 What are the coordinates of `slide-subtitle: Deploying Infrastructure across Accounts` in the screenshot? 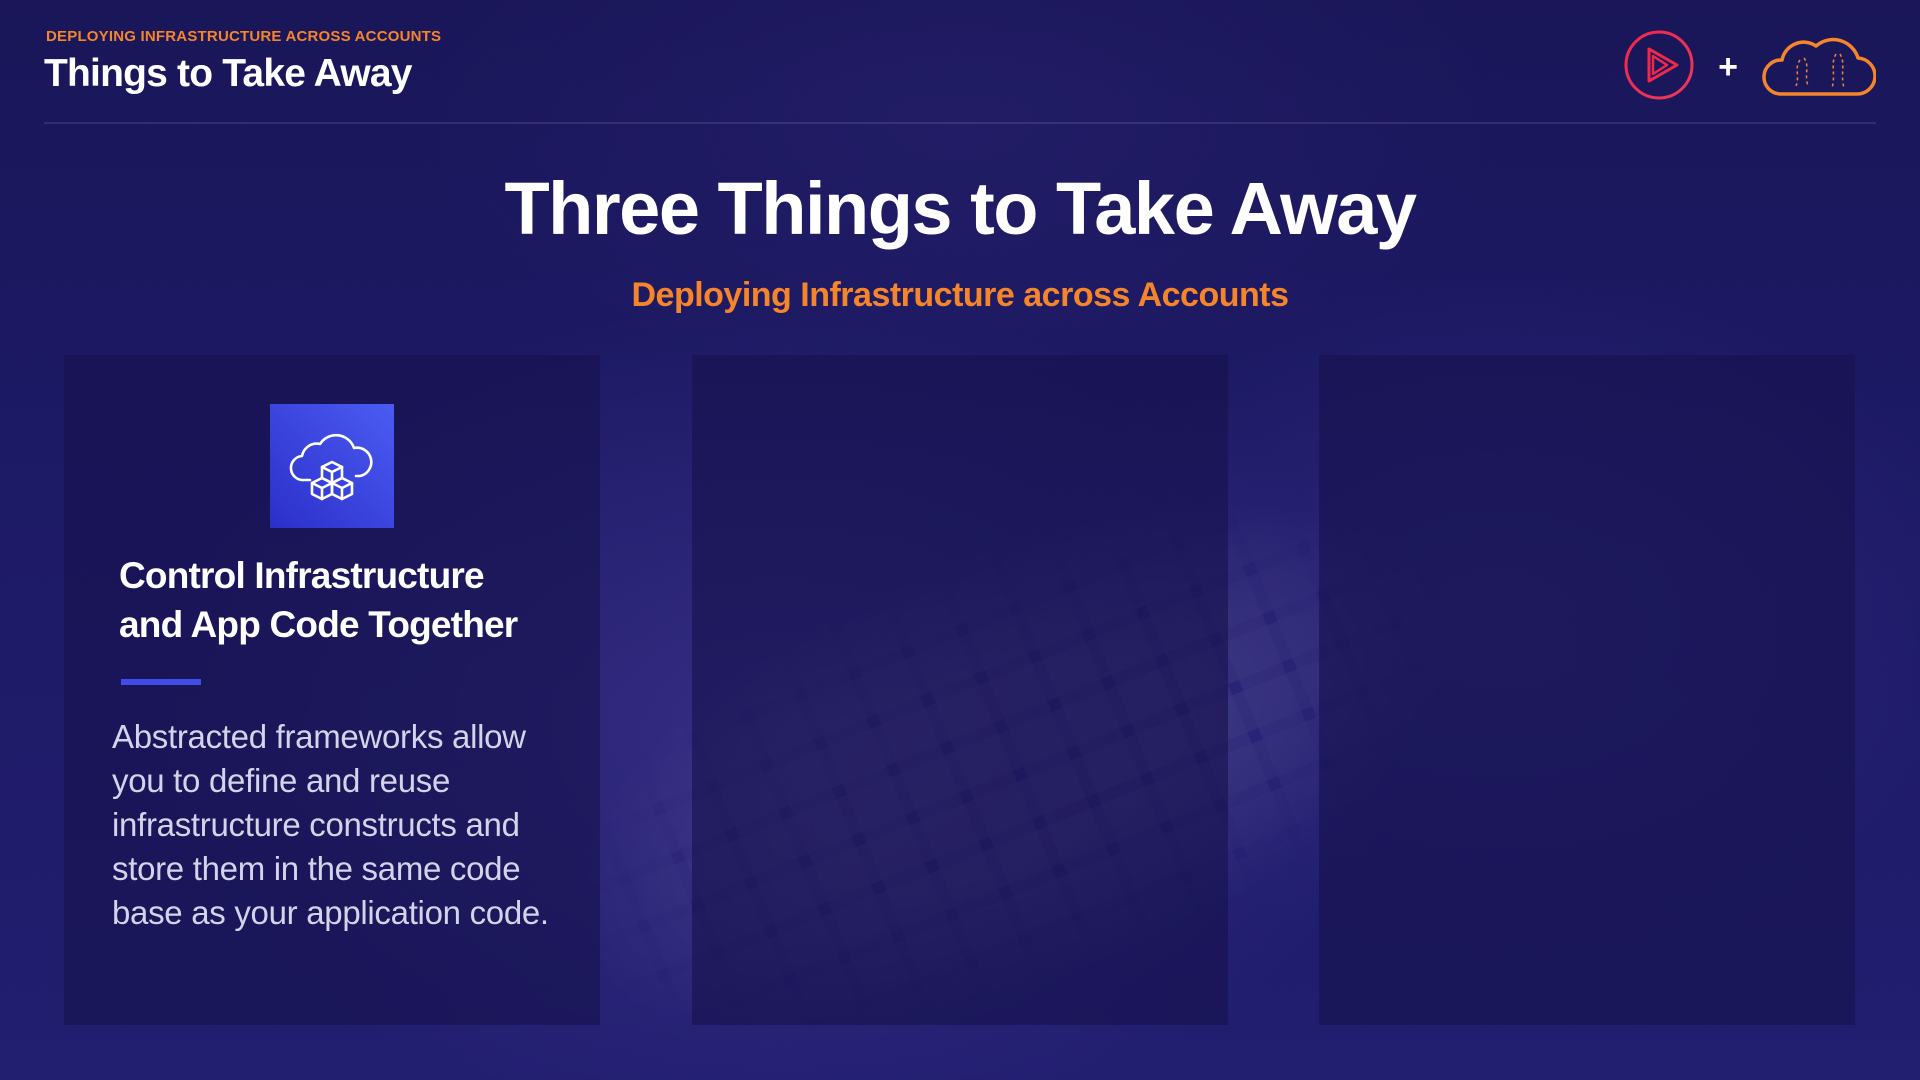 It's located at (960, 295).